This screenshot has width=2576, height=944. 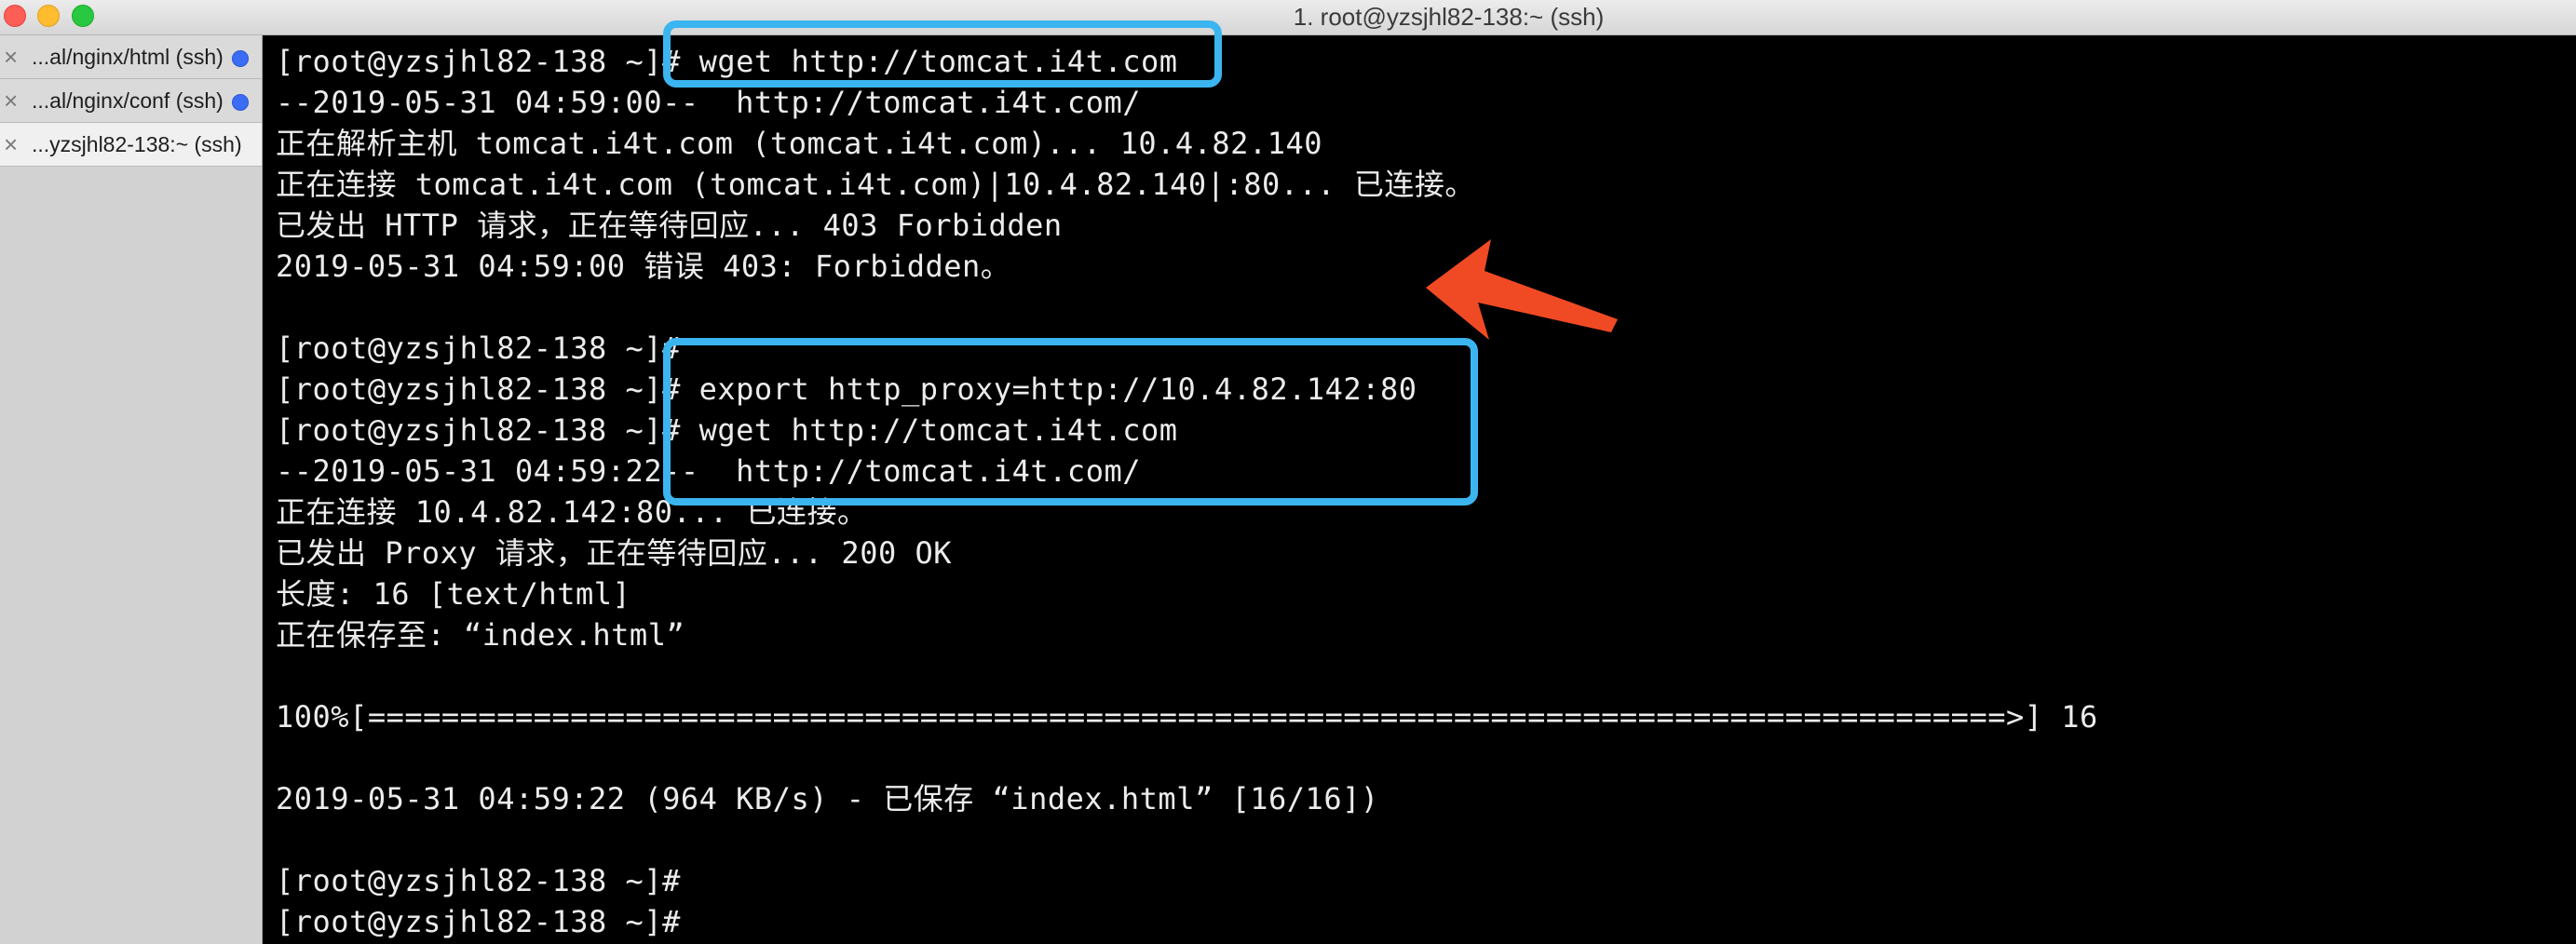 What do you see at coordinates (643, 266) in the screenshot?
I see `terminal-line: 2019-05-31 04:59:00 错误 403: Forbidden。` at bounding box center [643, 266].